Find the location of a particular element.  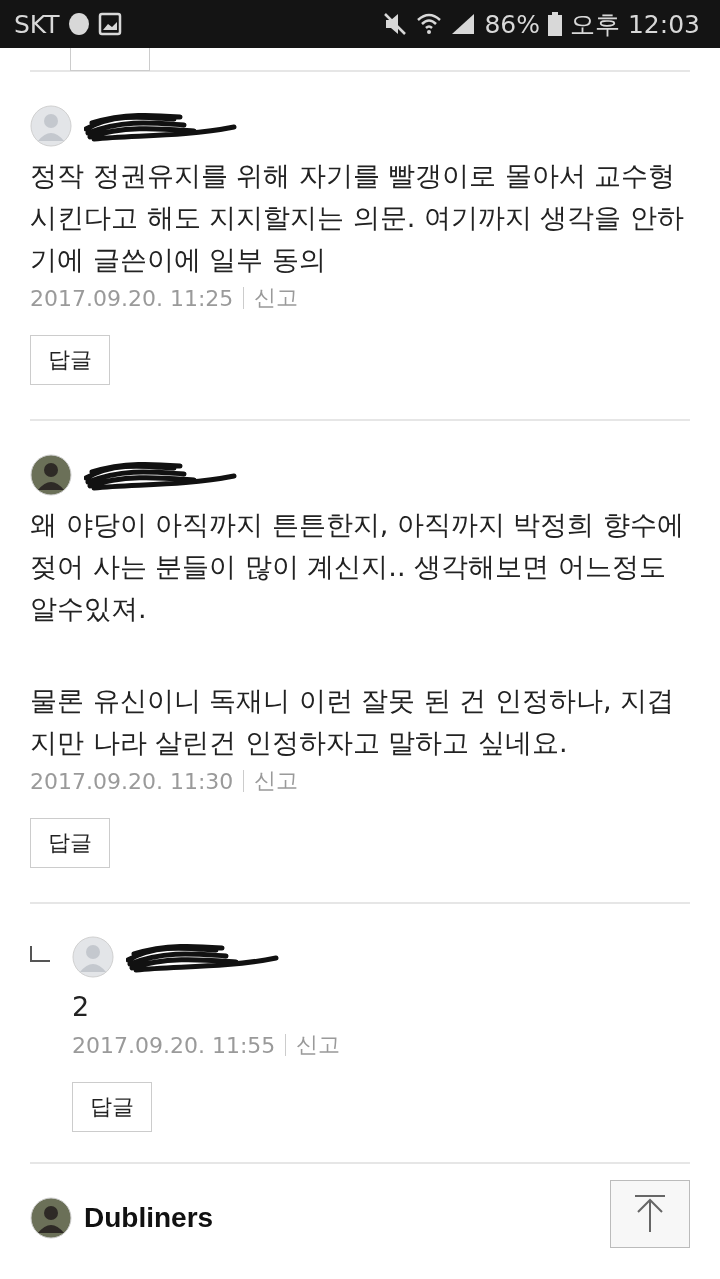

scroll-top-icon is located at coordinates (650, 1214).